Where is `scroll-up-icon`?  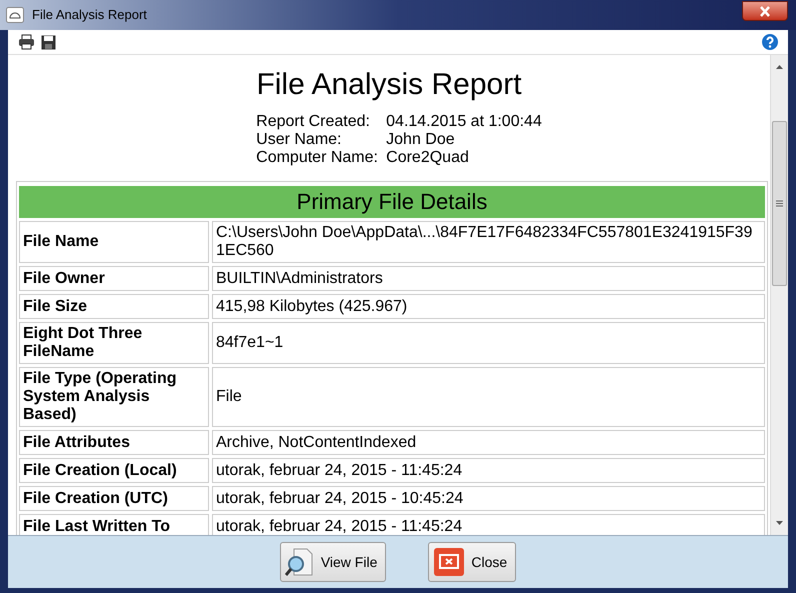
scroll-up-icon is located at coordinates (779, 67).